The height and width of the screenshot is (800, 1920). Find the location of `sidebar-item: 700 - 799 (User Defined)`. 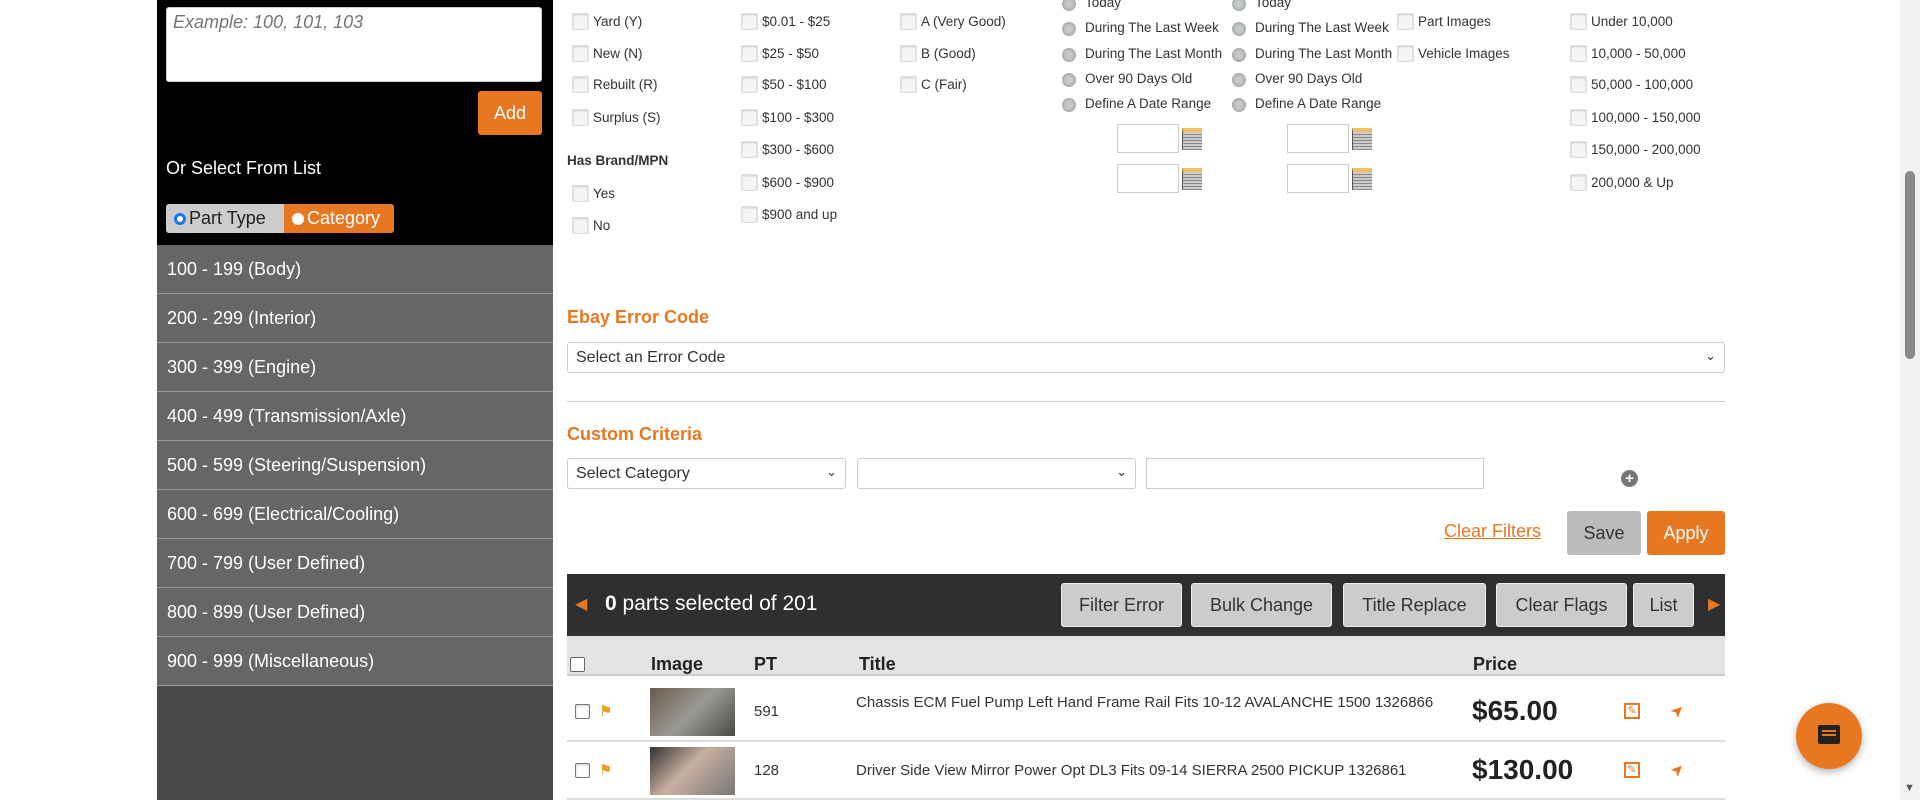

sidebar-item: 700 - 799 (User Defined) is located at coordinates (355, 563).